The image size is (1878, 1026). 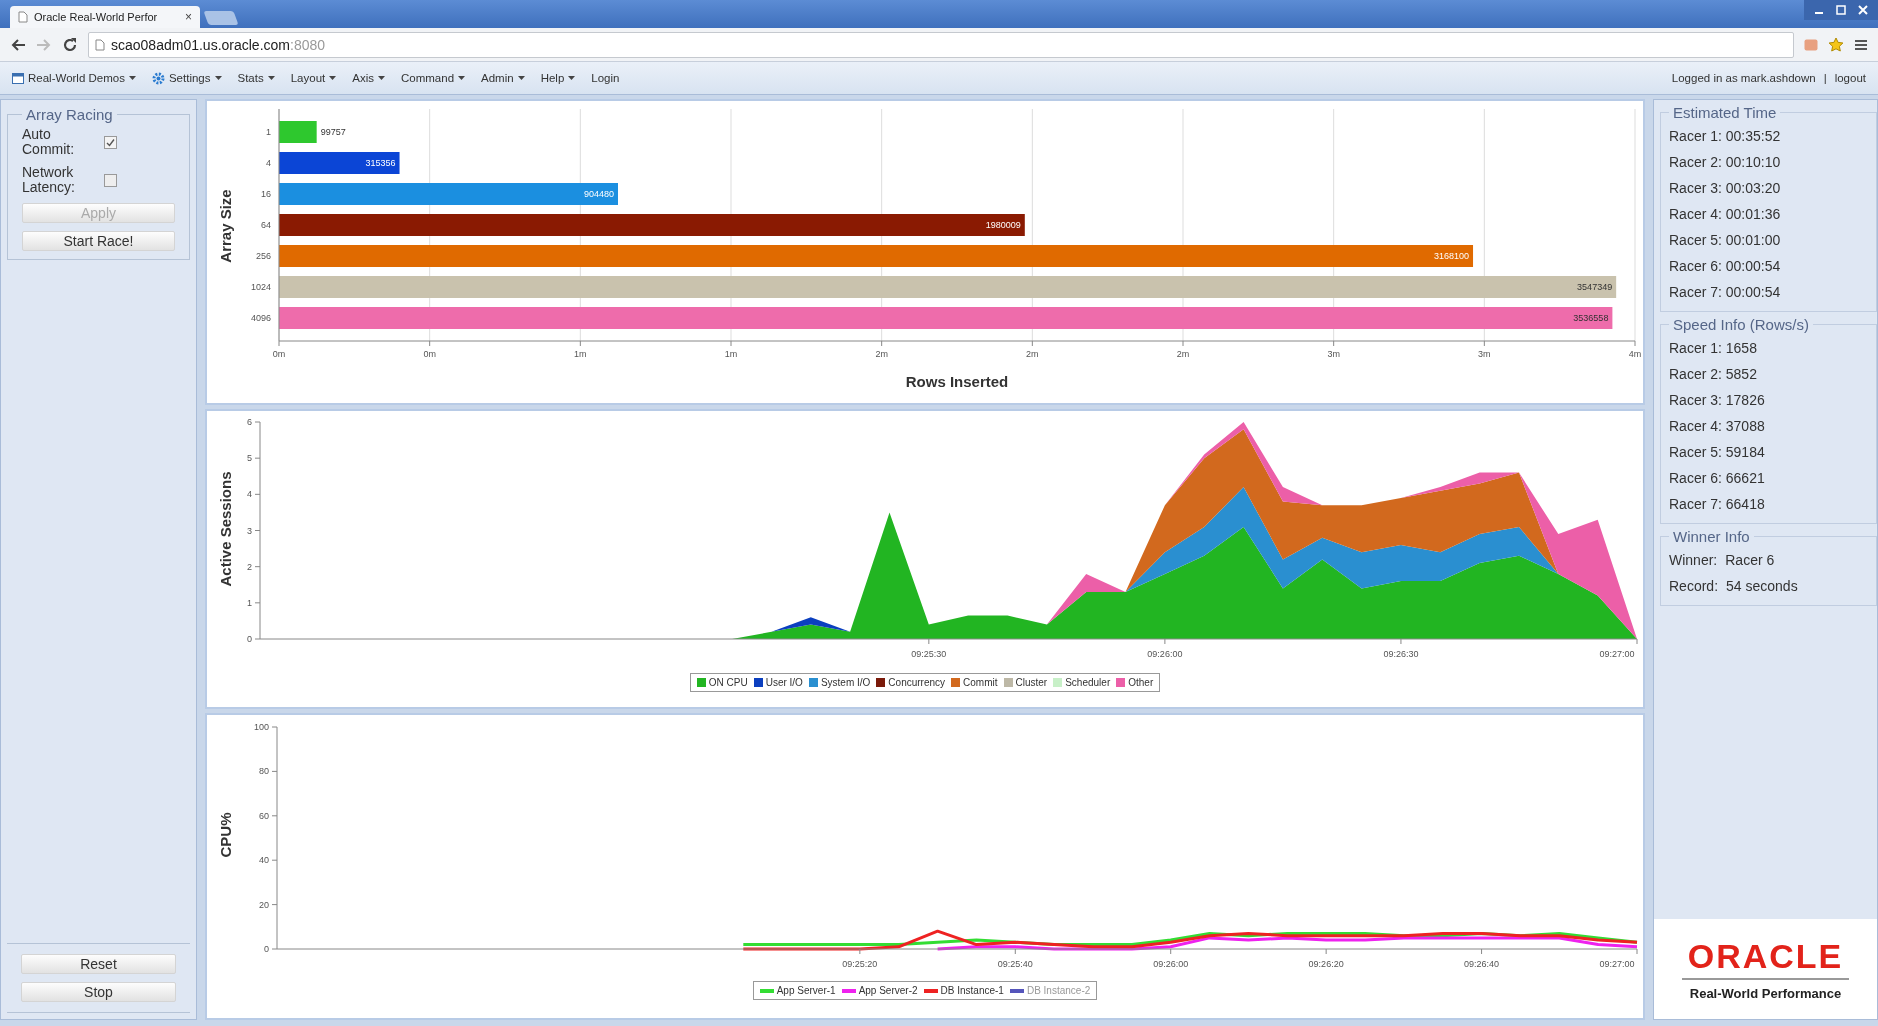 What do you see at coordinates (260, 287) in the screenshot?
I see `tick-label: 1024` at bounding box center [260, 287].